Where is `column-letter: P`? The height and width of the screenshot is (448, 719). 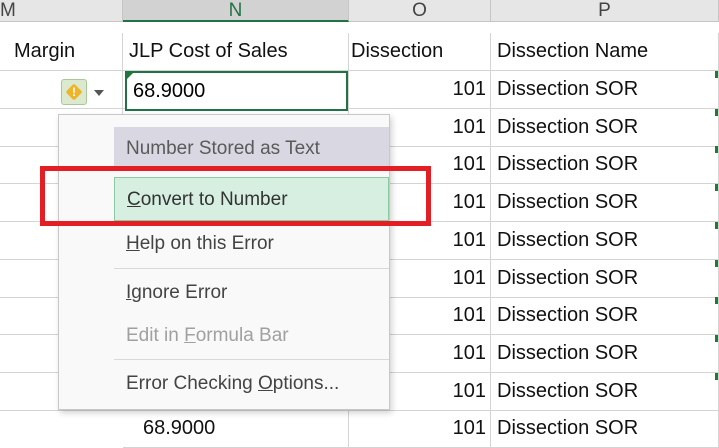 column-letter: P is located at coordinates (604, 10).